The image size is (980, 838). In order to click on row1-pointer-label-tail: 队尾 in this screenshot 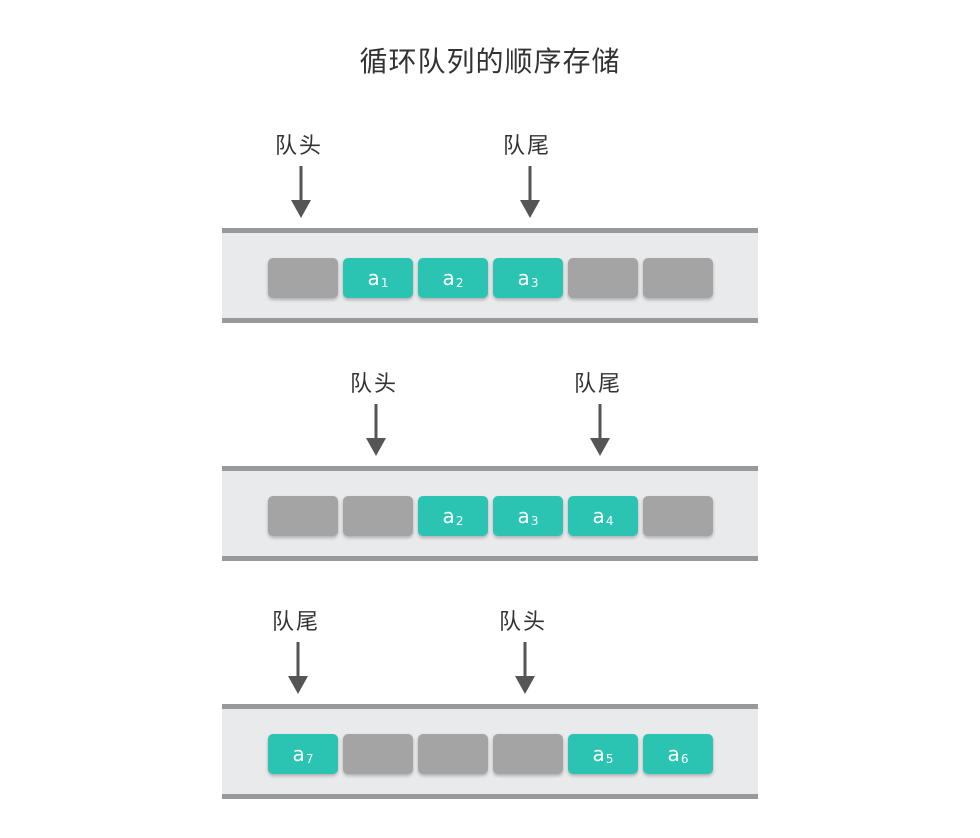, I will do `click(527, 146)`.